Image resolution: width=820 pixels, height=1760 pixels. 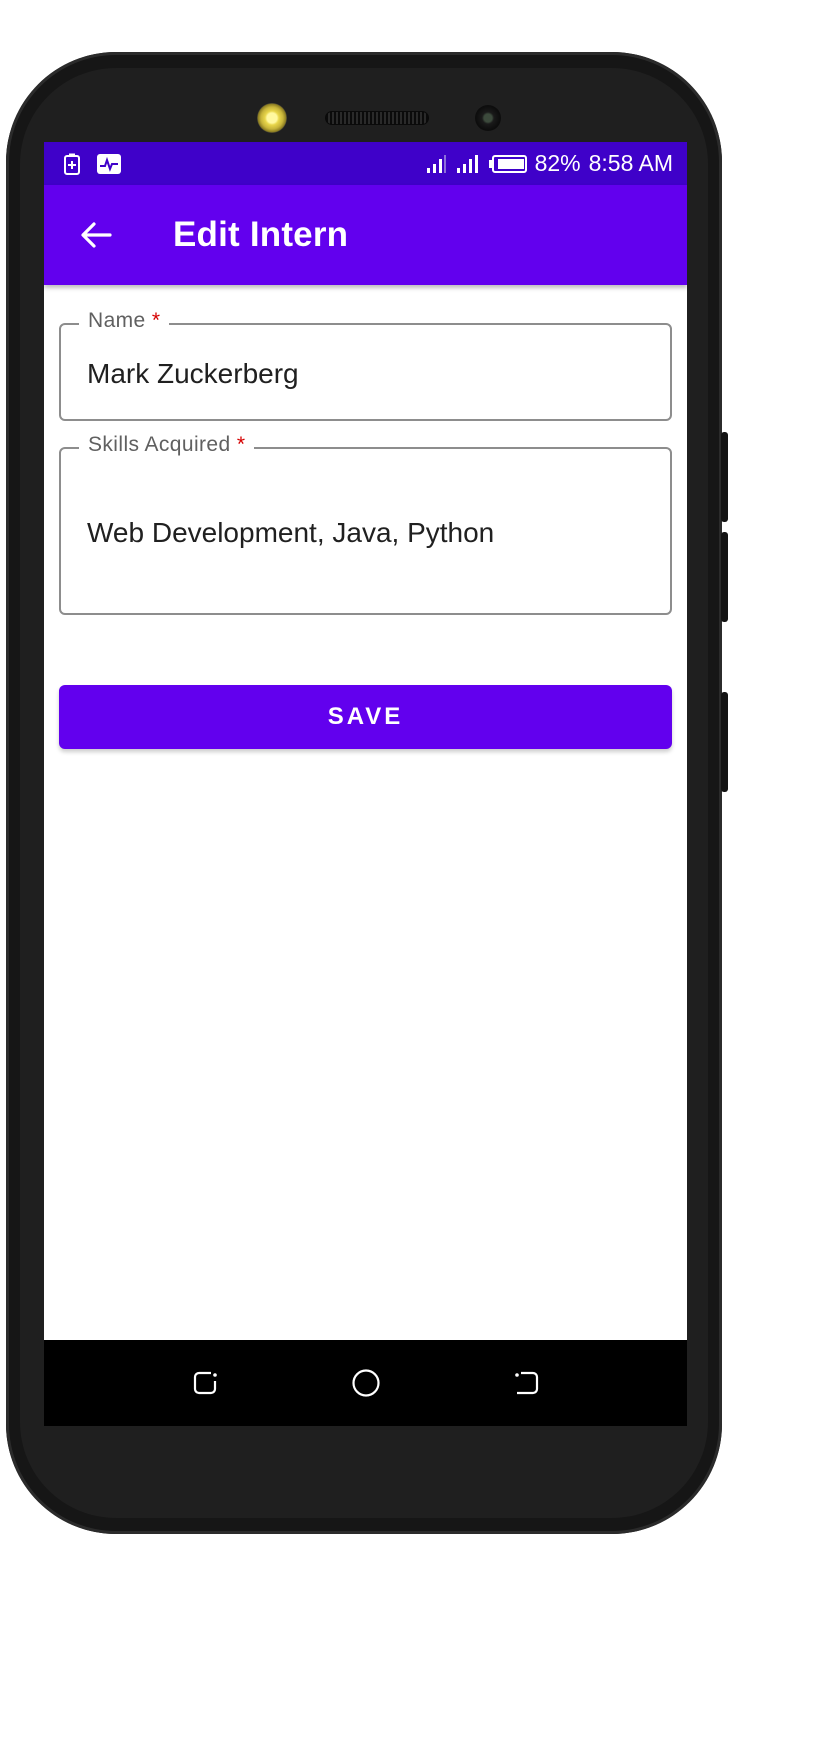 What do you see at coordinates (377, 118) in the screenshot?
I see `earpiece-speaker` at bounding box center [377, 118].